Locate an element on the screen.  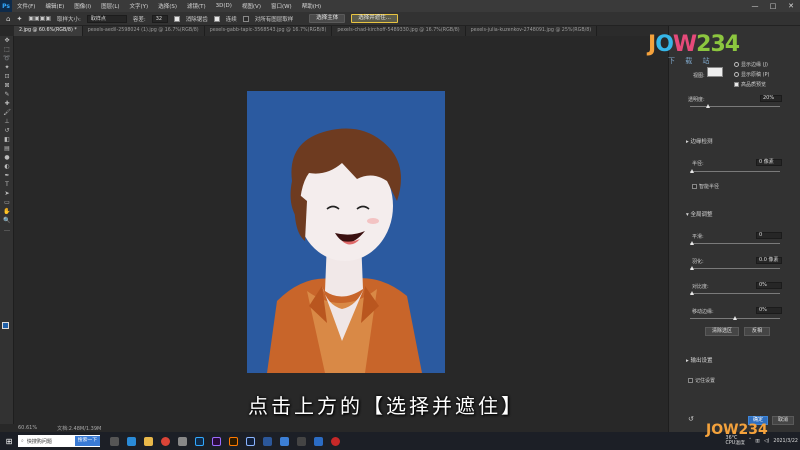
contiguous-checkbox is located at coordinates (216, 18).